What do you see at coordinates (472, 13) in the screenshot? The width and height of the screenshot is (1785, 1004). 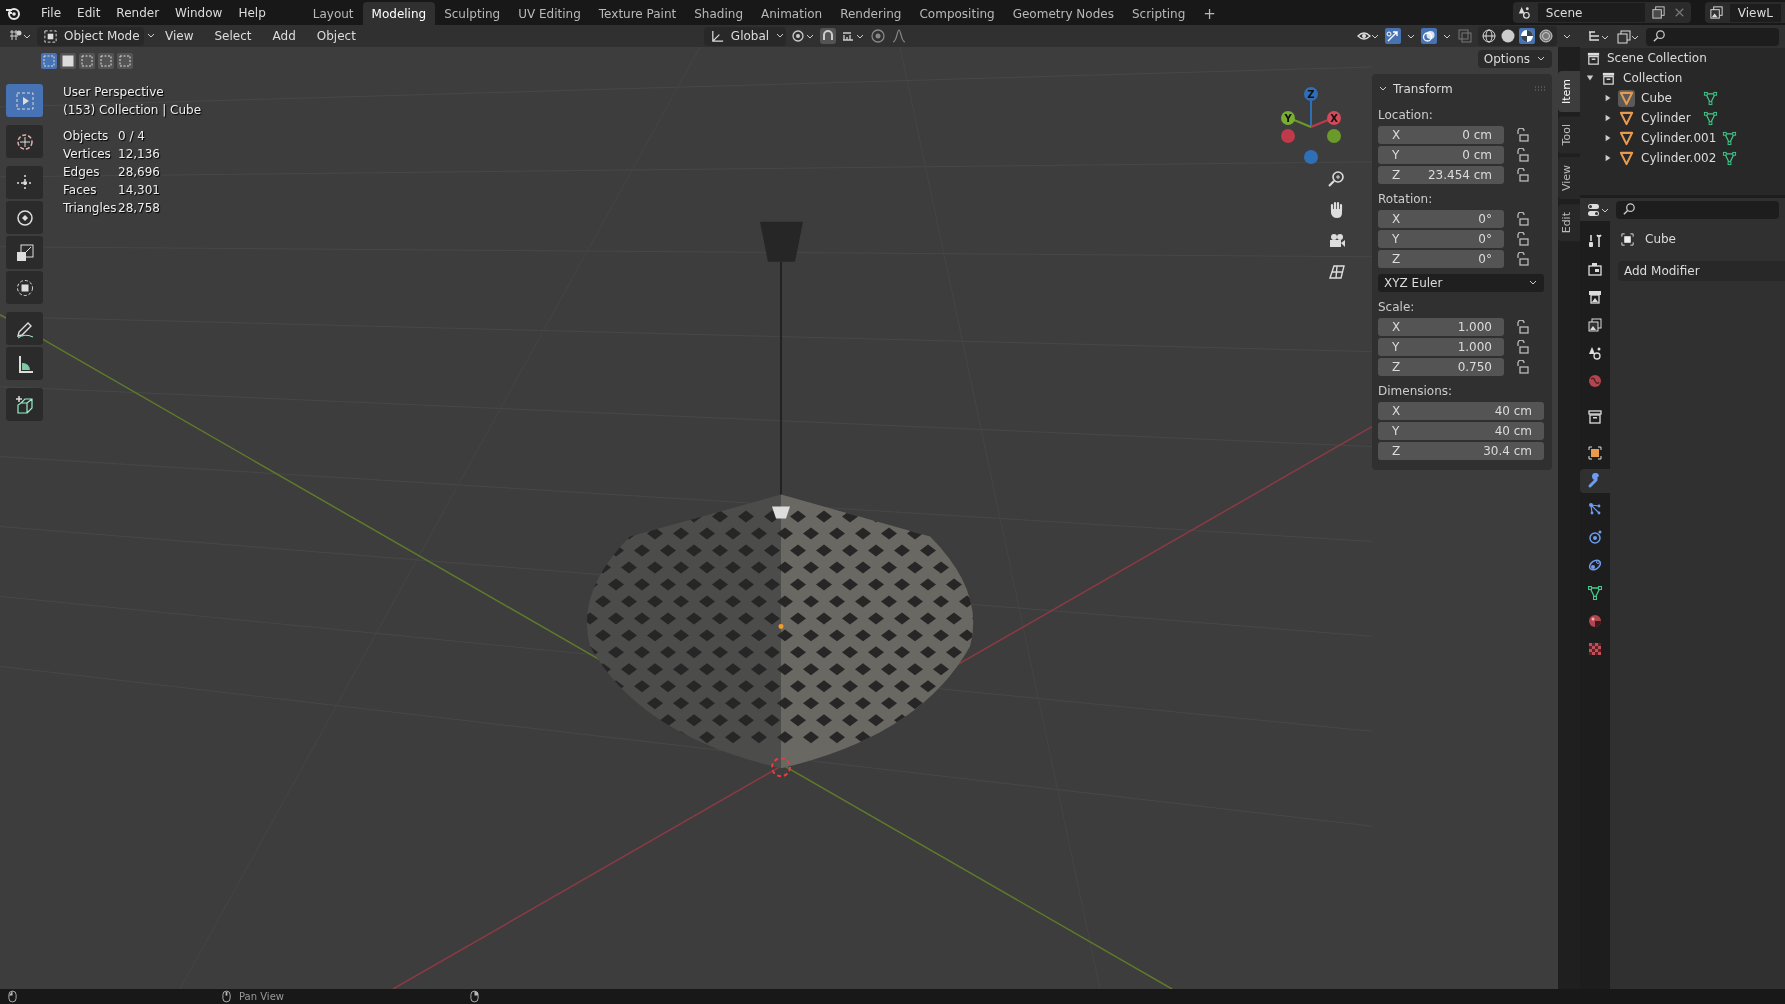 I see `workspace-tab: Sculpting` at bounding box center [472, 13].